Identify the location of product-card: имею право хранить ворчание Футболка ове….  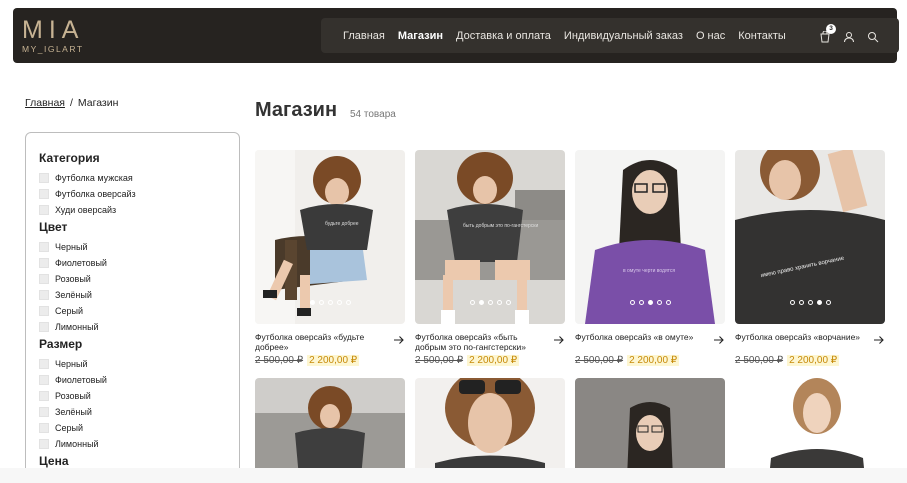
(810, 258).